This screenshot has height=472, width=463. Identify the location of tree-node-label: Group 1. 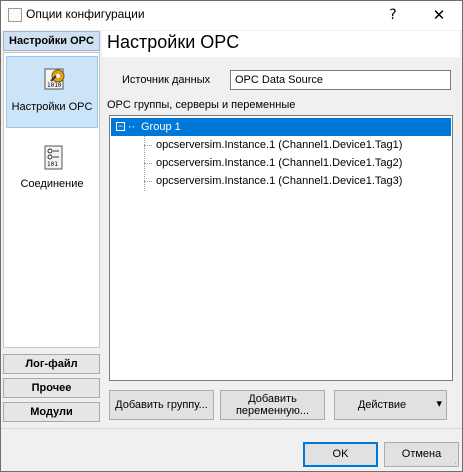
(161, 127).